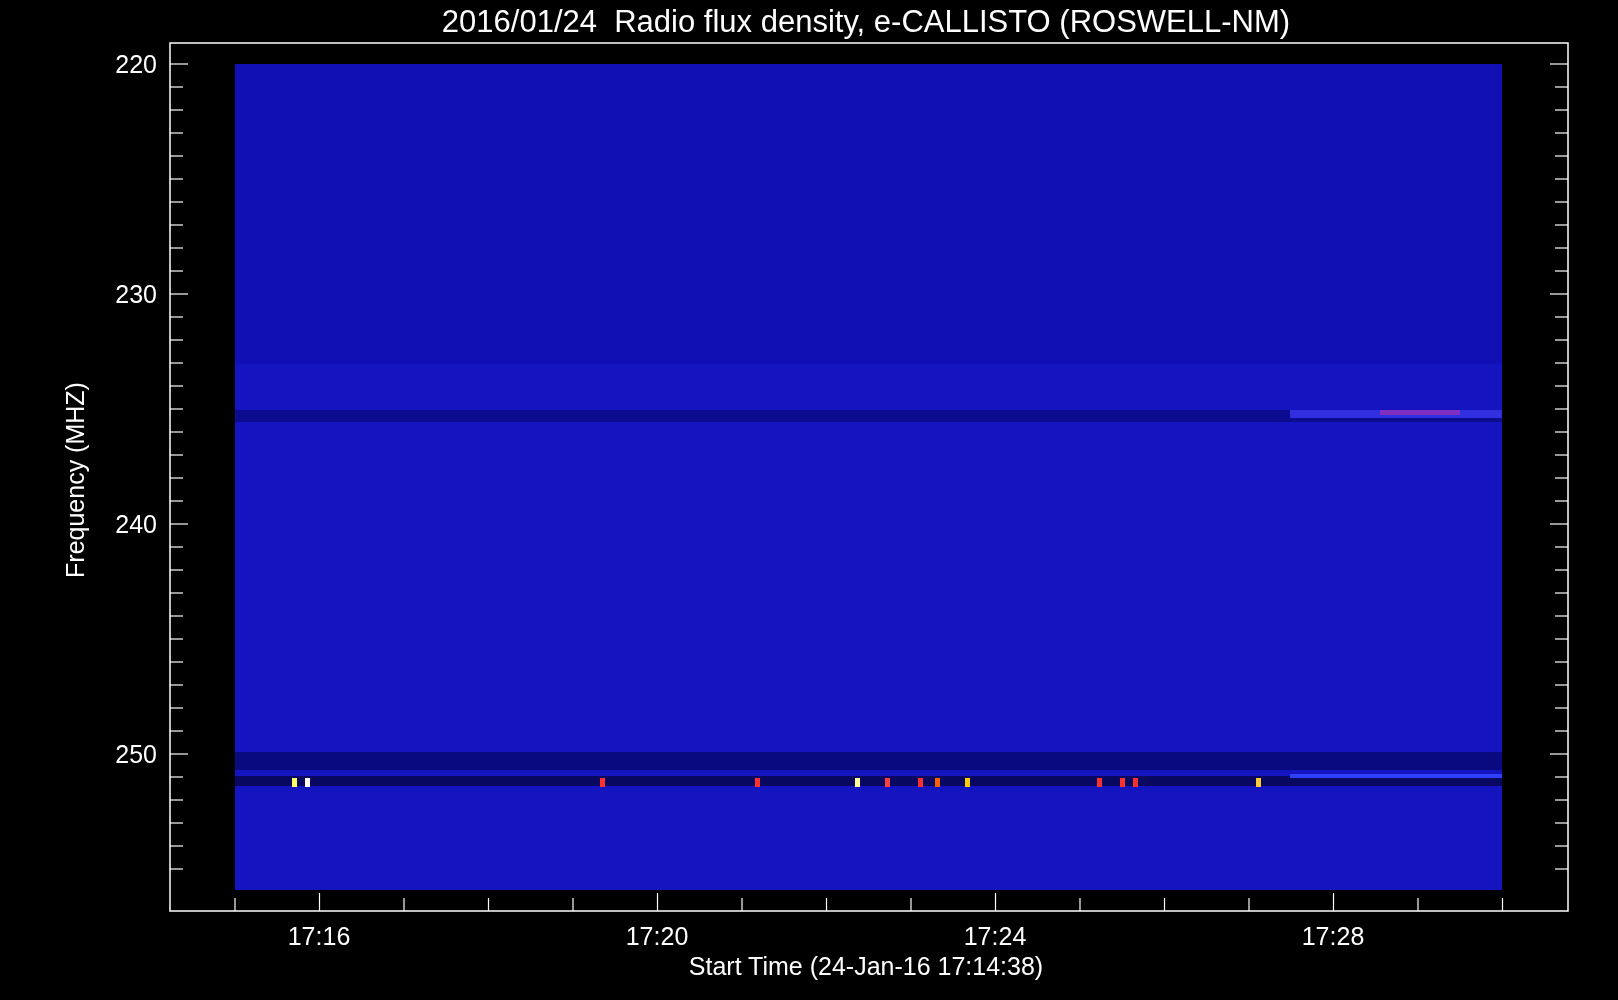  Describe the element at coordinates (75, 480) in the screenshot. I see `y-axis-label: Frequency (MHZ)` at that location.